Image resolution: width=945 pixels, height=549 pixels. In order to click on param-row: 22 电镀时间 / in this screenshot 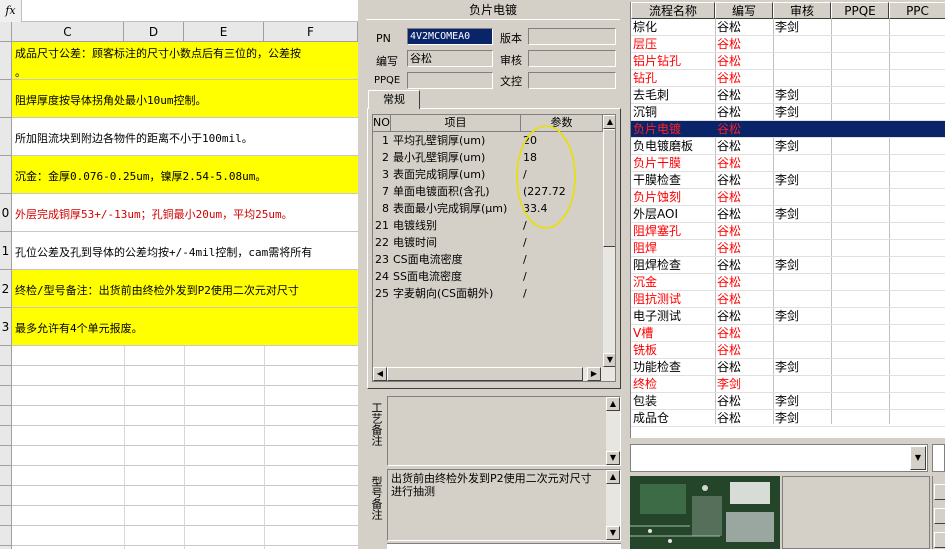, I will do `click(488, 242)`.